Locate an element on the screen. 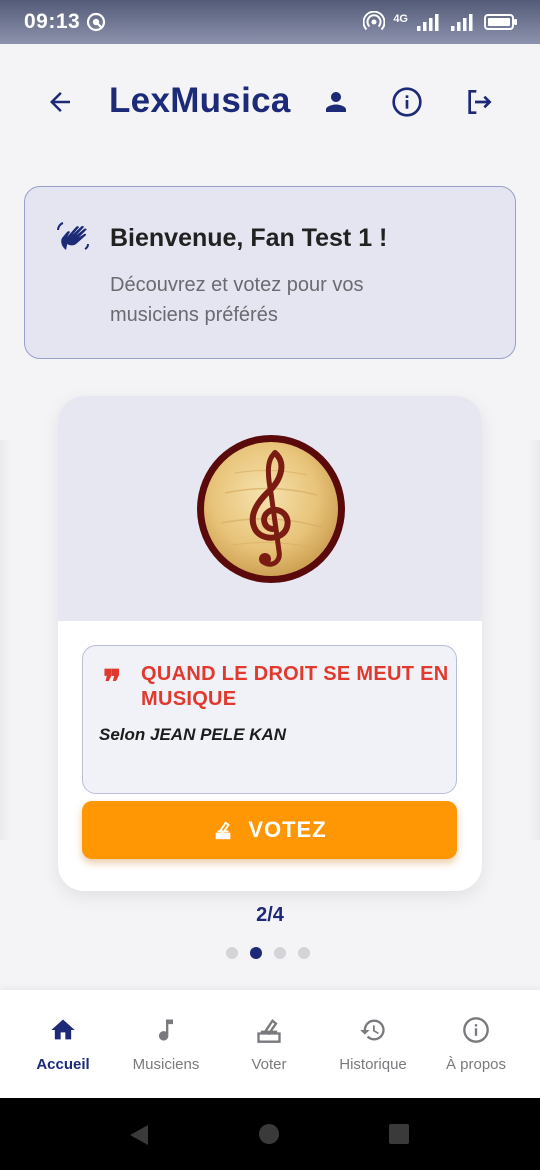 The width and height of the screenshot is (540, 1170). info-button is located at coordinates (407, 102).